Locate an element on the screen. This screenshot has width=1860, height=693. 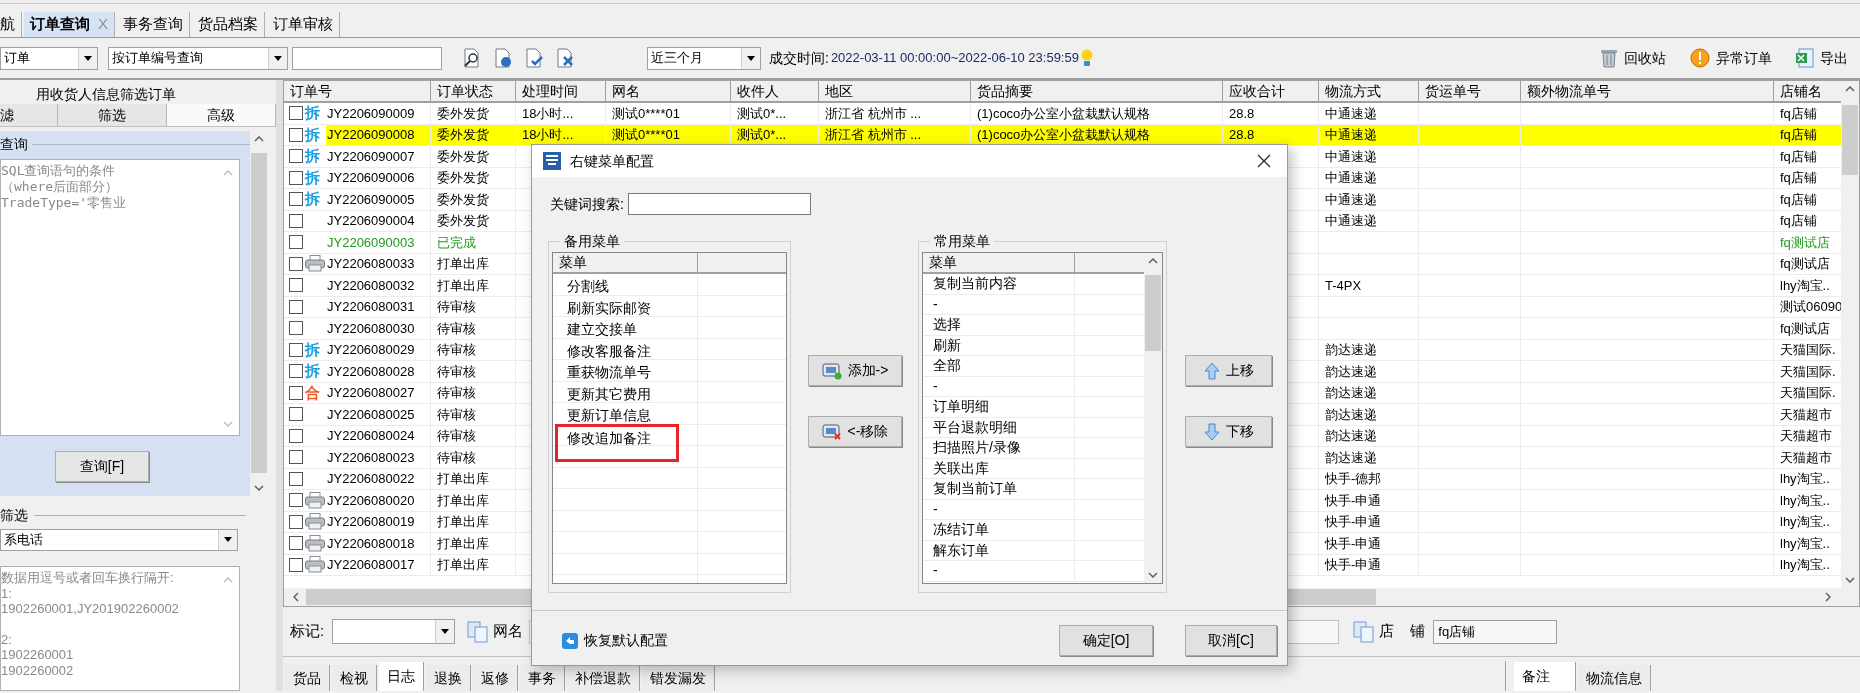
table-cell-text: JY2206090009 is located at coordinates (370, 113).